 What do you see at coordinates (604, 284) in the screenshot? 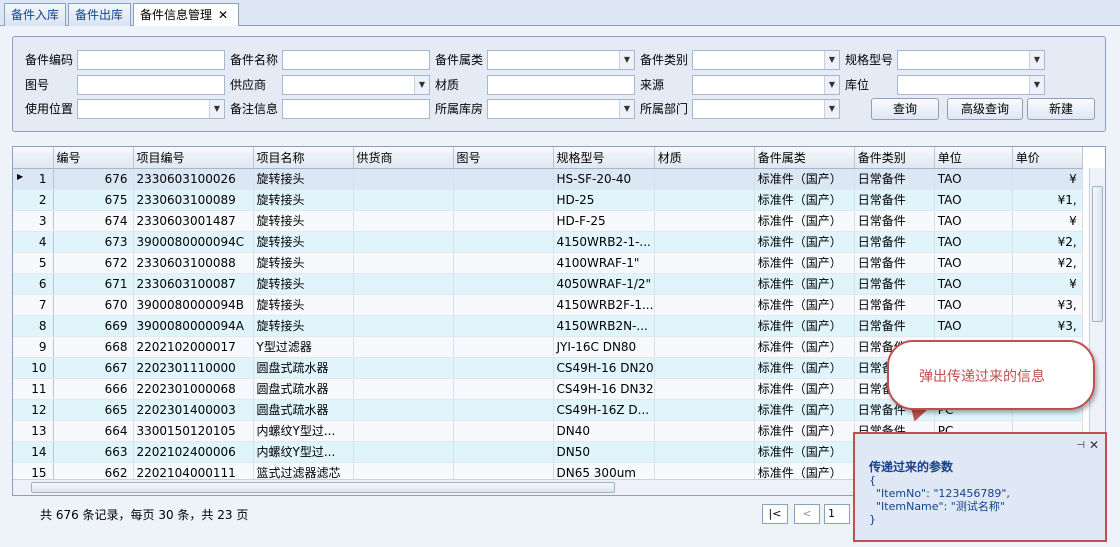
I see `spec-cell: 4050WRAF-1/2"` at bounding box center [604, 284].